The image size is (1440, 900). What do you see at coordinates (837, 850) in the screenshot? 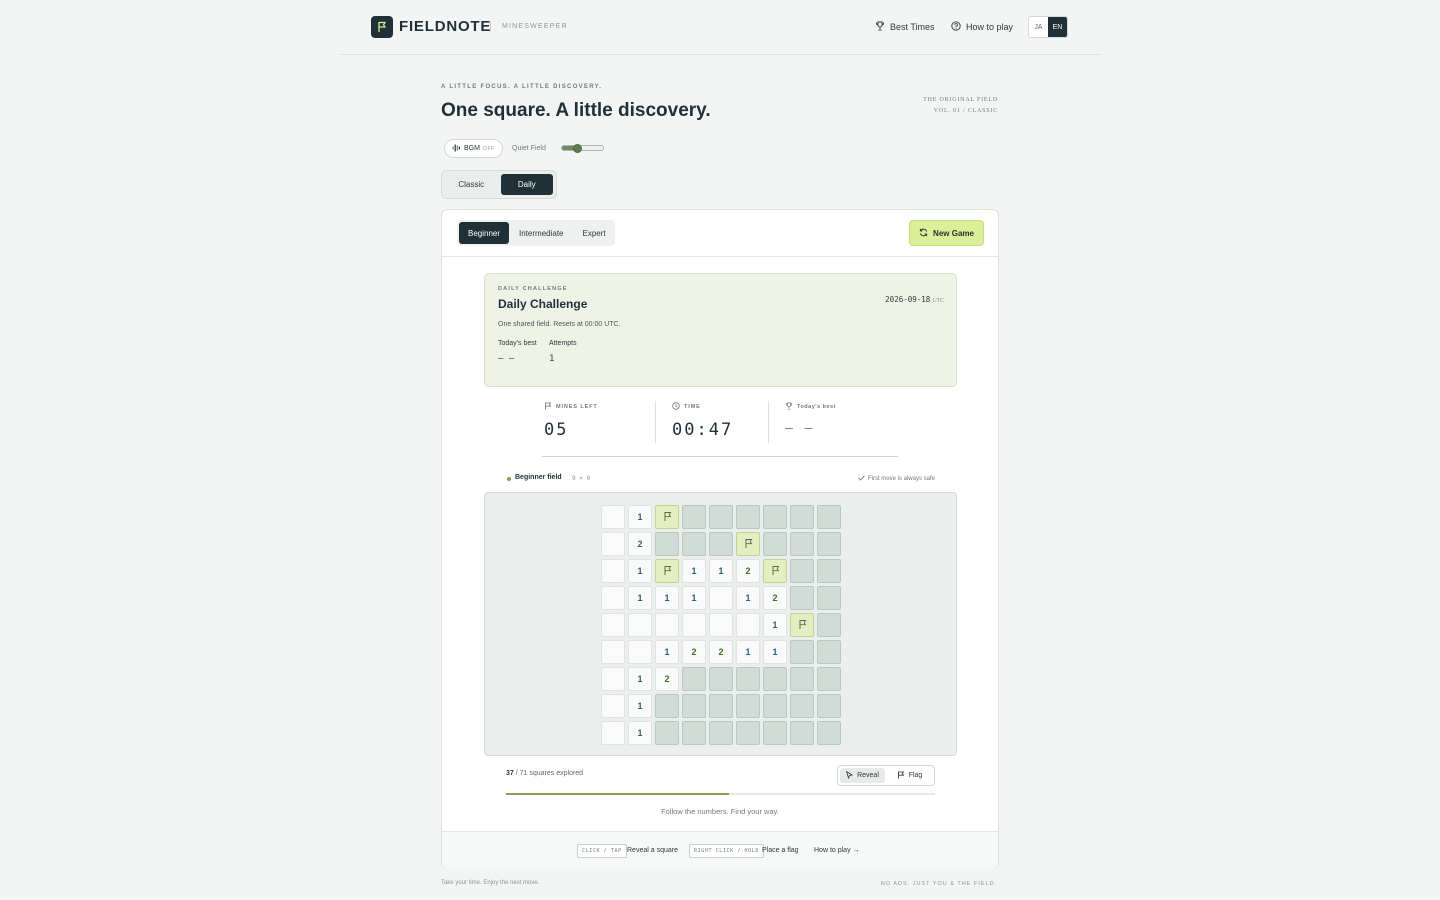
I see `footer-how-to-play-link: How to play →` at bounding box center [837, 850].